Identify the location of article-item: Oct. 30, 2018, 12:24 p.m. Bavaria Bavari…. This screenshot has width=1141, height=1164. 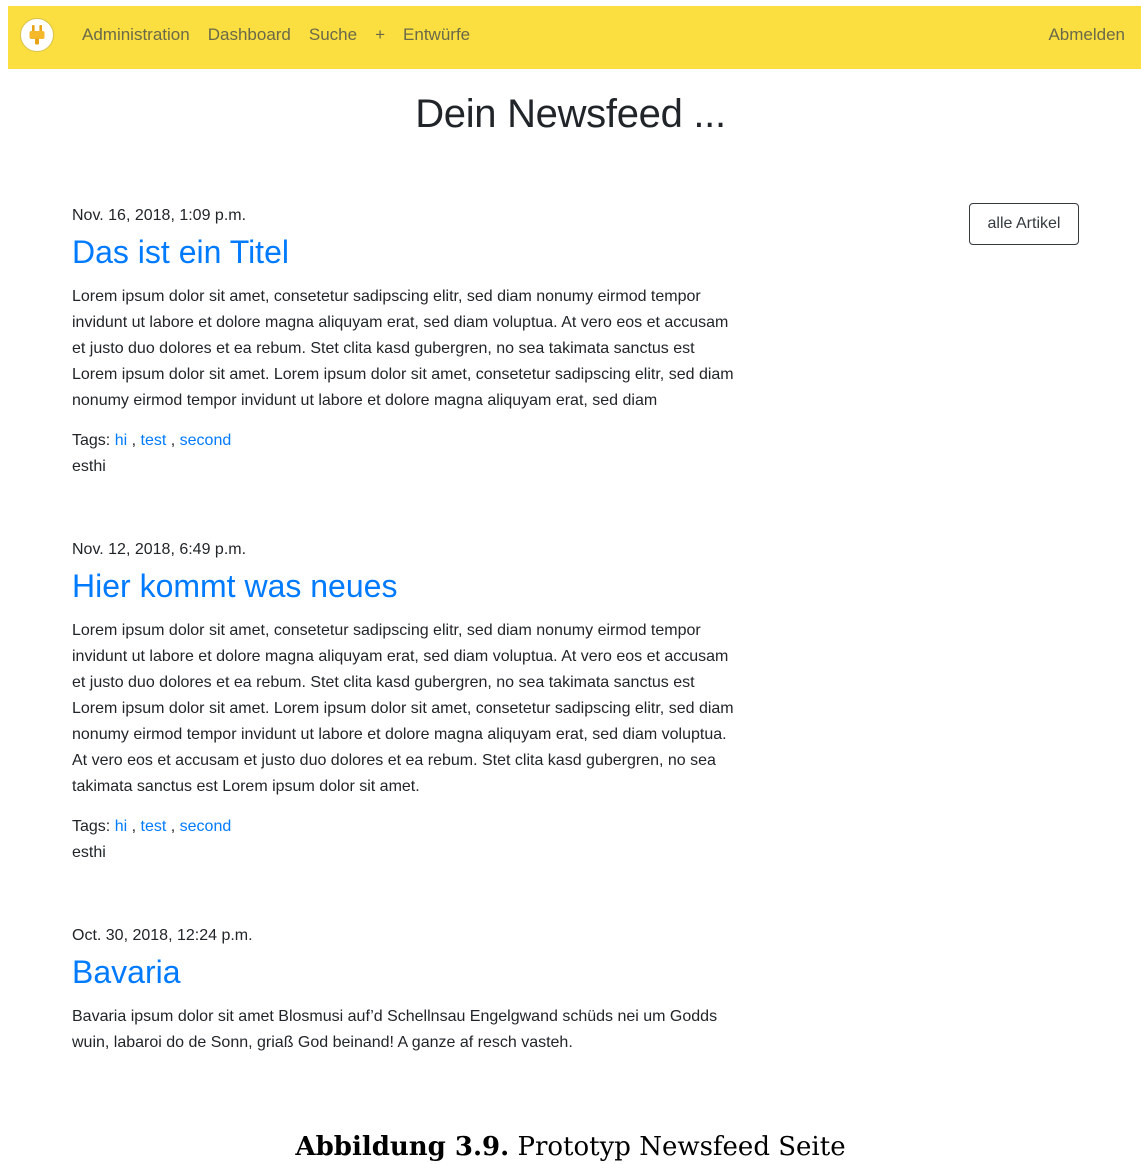
(407, 990).